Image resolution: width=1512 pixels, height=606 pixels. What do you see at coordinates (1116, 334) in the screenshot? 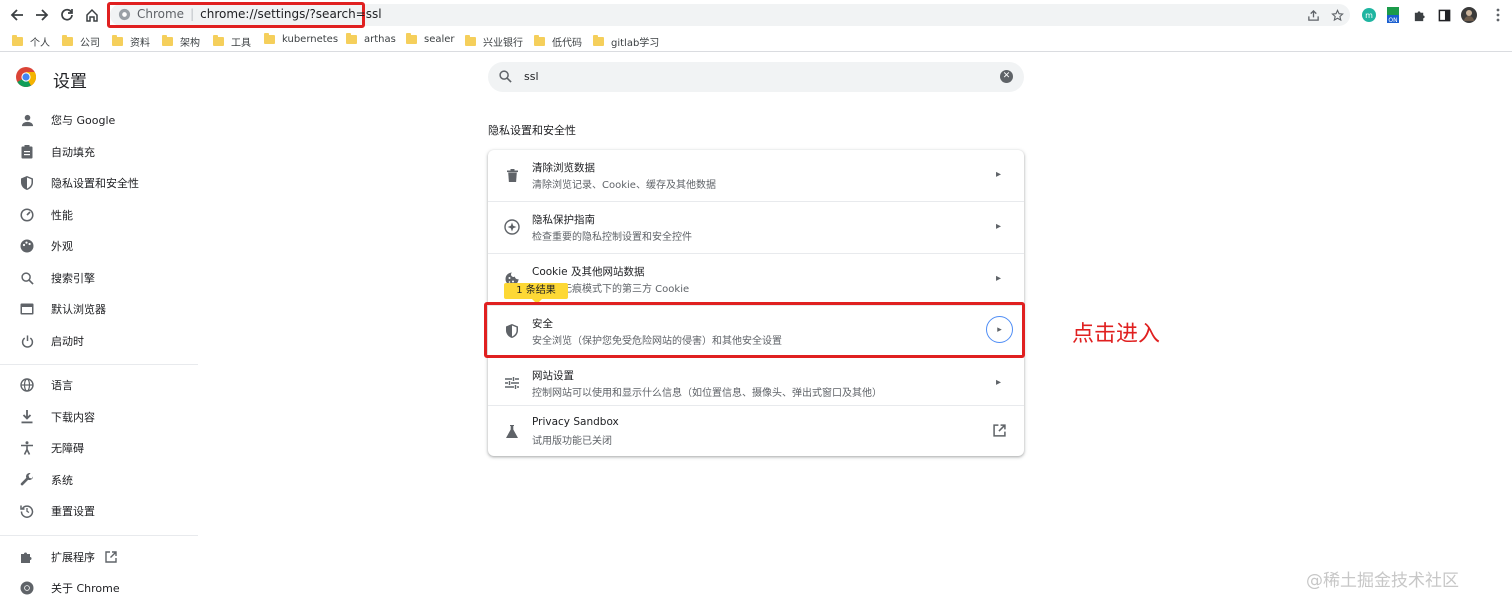
I see `annotation-text: 点击进入` at bounding box center [1116, 334].